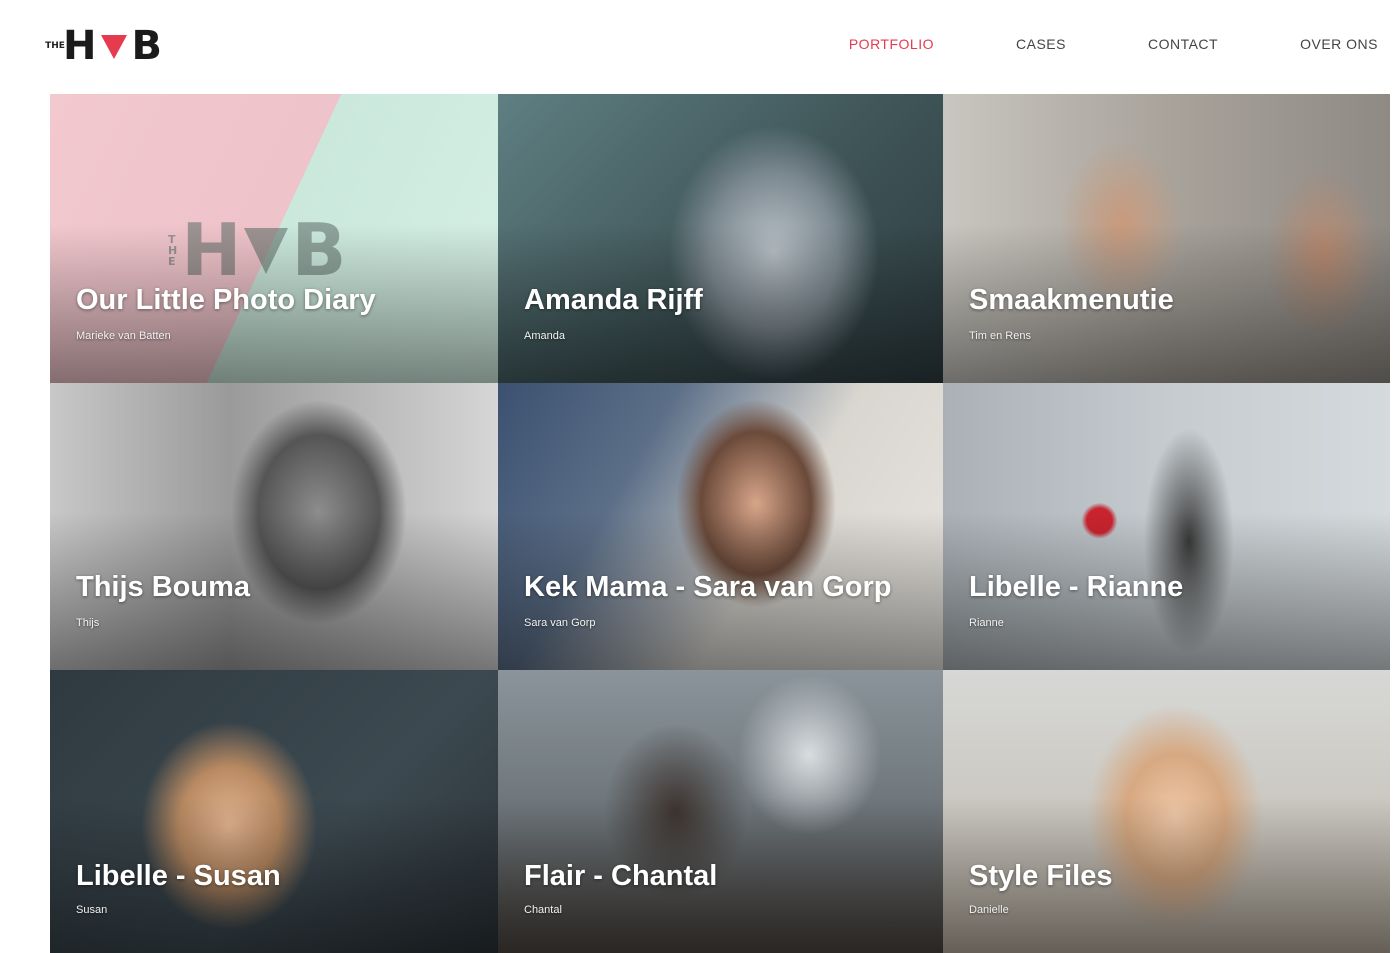  I want to click on logo-the-text: THE, so click(55, 45).